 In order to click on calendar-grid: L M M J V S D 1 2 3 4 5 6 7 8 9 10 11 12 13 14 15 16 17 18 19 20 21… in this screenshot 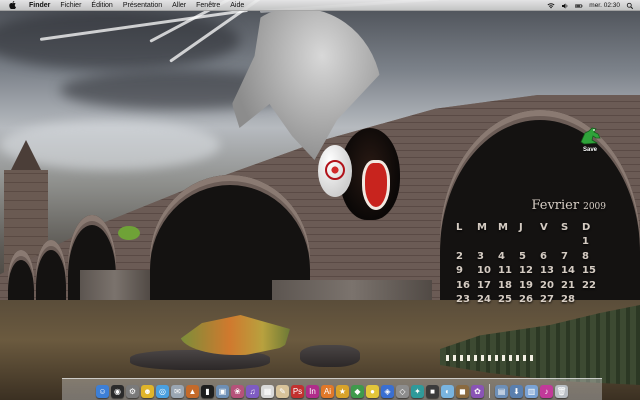, I will do `click(531, 264)`.